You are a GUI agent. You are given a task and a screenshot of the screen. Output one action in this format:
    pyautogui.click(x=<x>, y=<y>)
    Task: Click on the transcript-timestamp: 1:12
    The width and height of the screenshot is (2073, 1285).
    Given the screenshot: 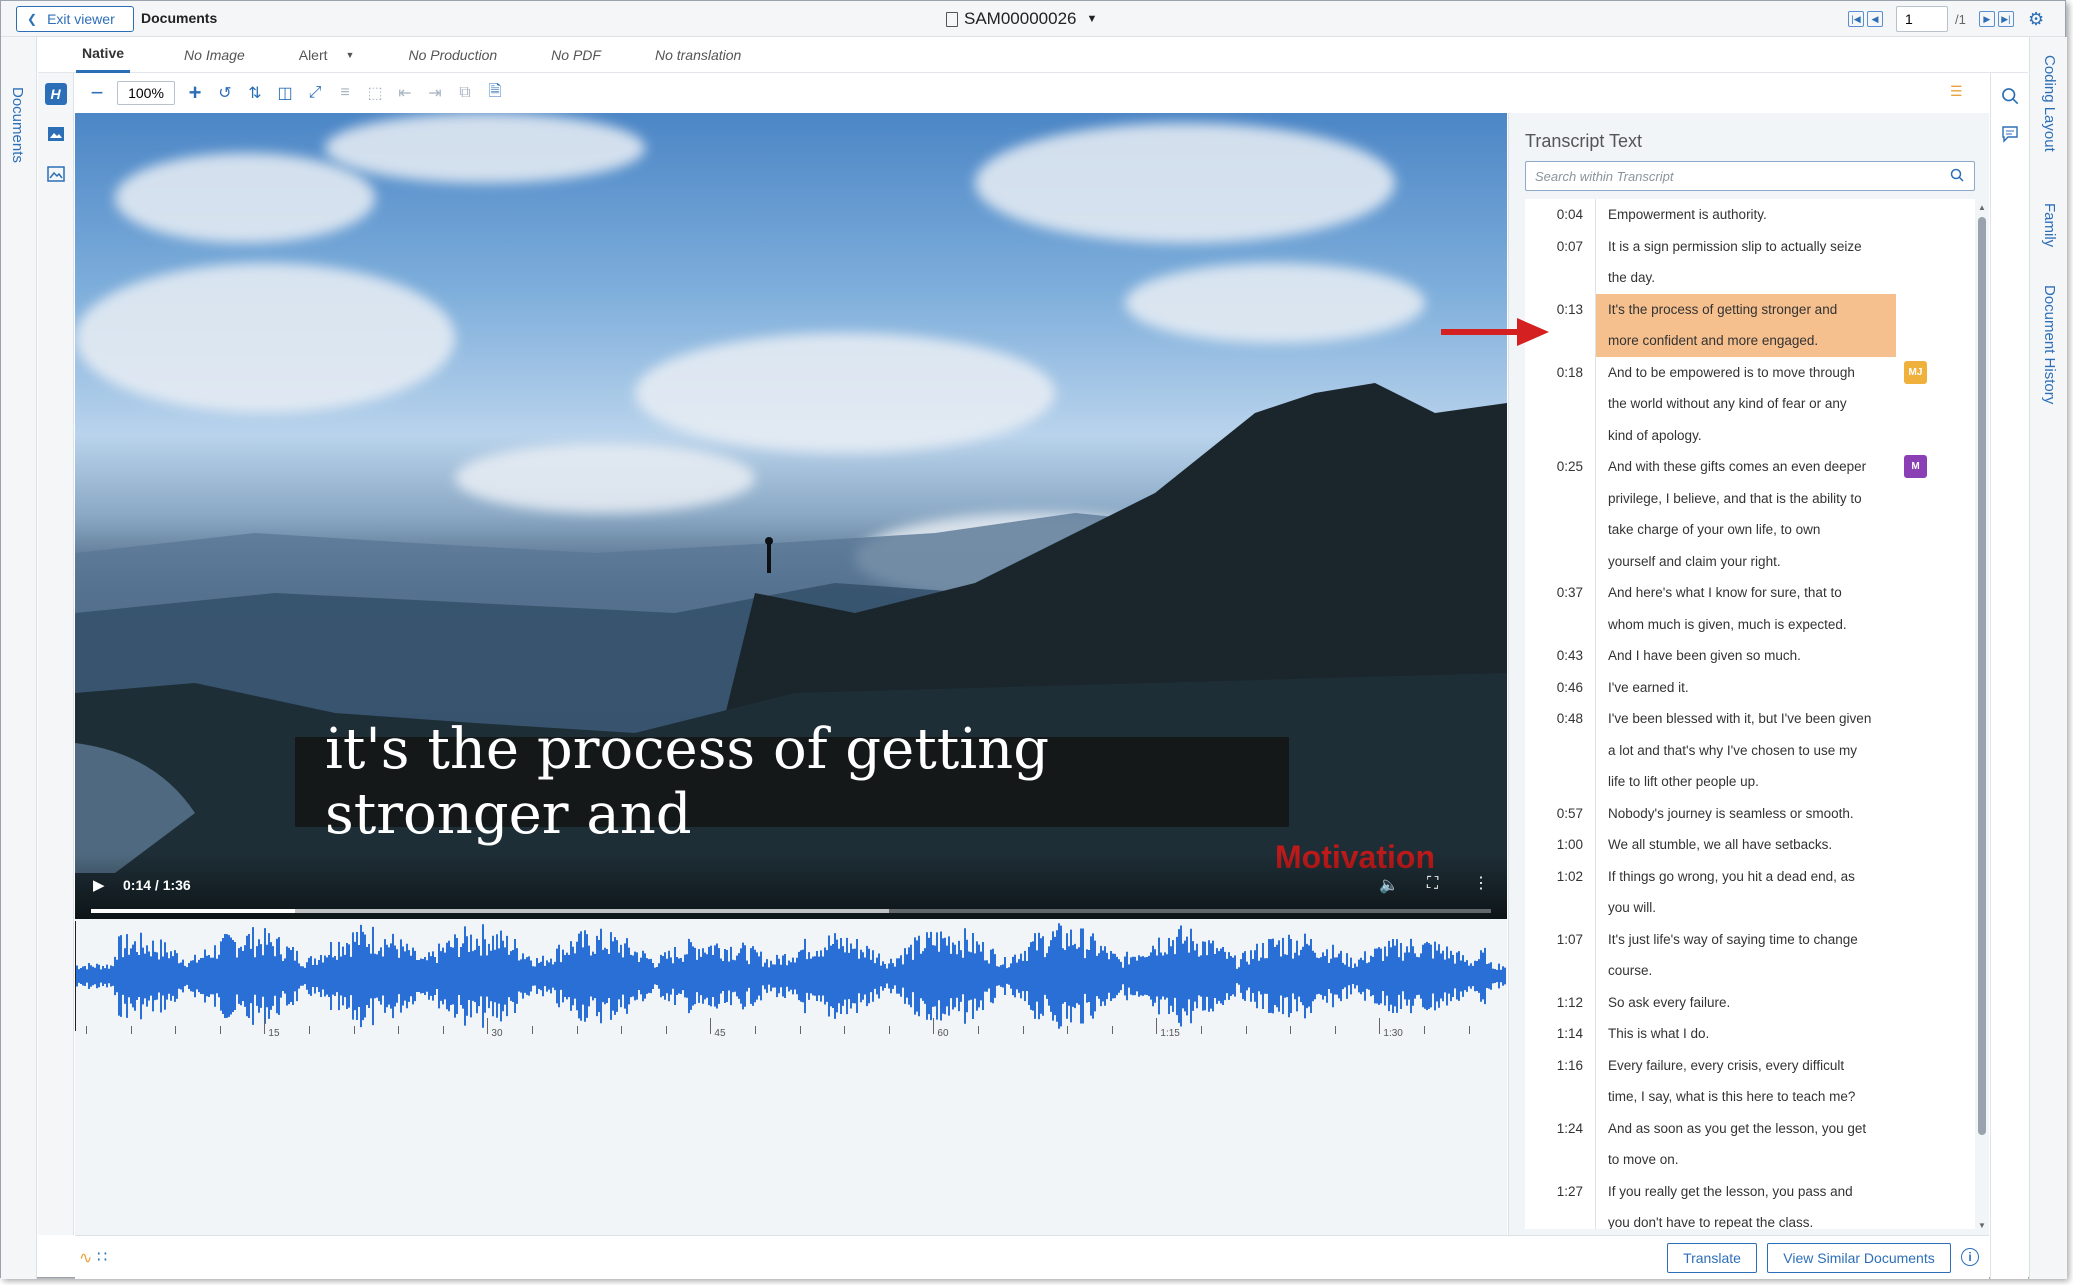 What is the action you would take?
    pyautogui.click(x=1561, y=1003)
    